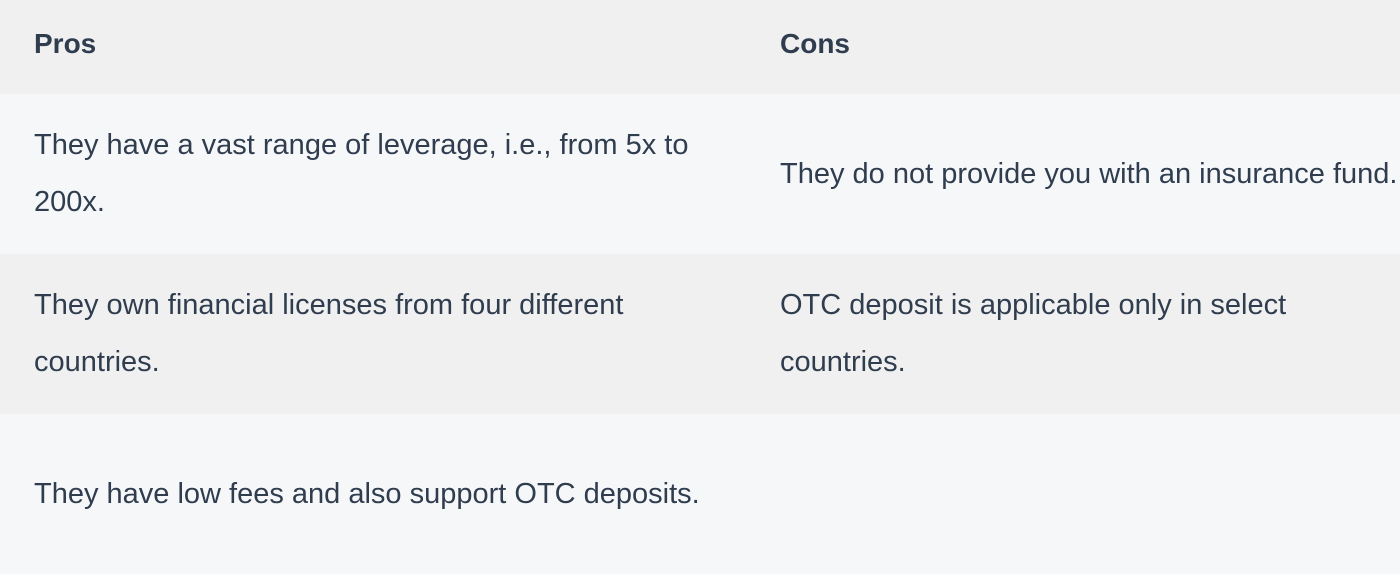 The image size is (1400, 574). What do you see at coordinates (373, 47) in the screenshot?
I see `pros-column-header: Pros` at bounding box center [373, 47].